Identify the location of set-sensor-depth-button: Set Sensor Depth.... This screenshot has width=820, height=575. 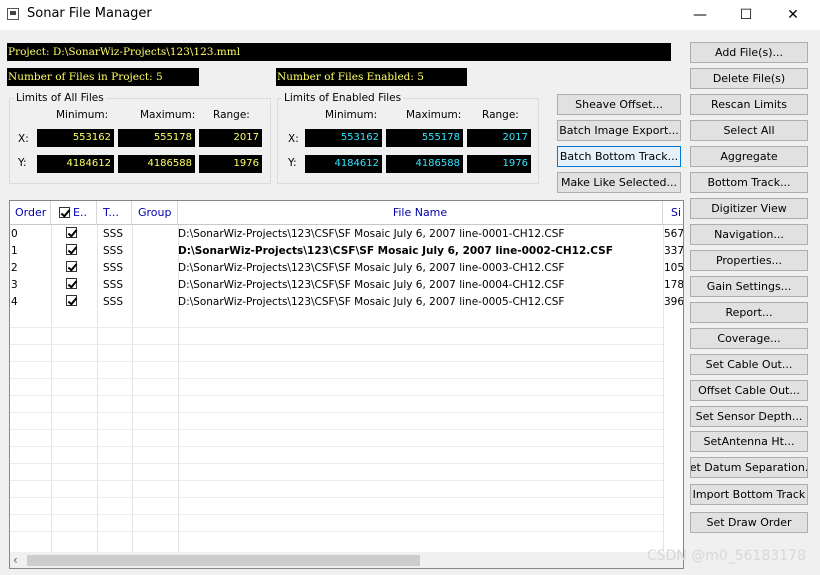
(749, 416).